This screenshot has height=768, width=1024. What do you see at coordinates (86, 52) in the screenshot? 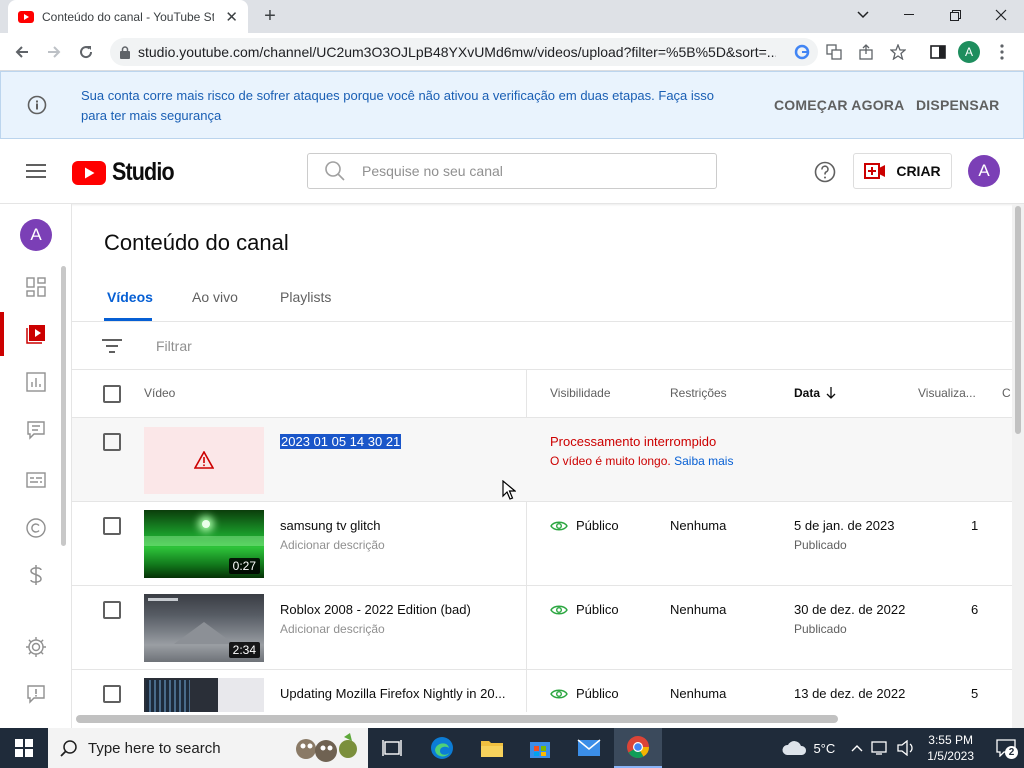
I see `reload-button` at bounding box center [86, 52].